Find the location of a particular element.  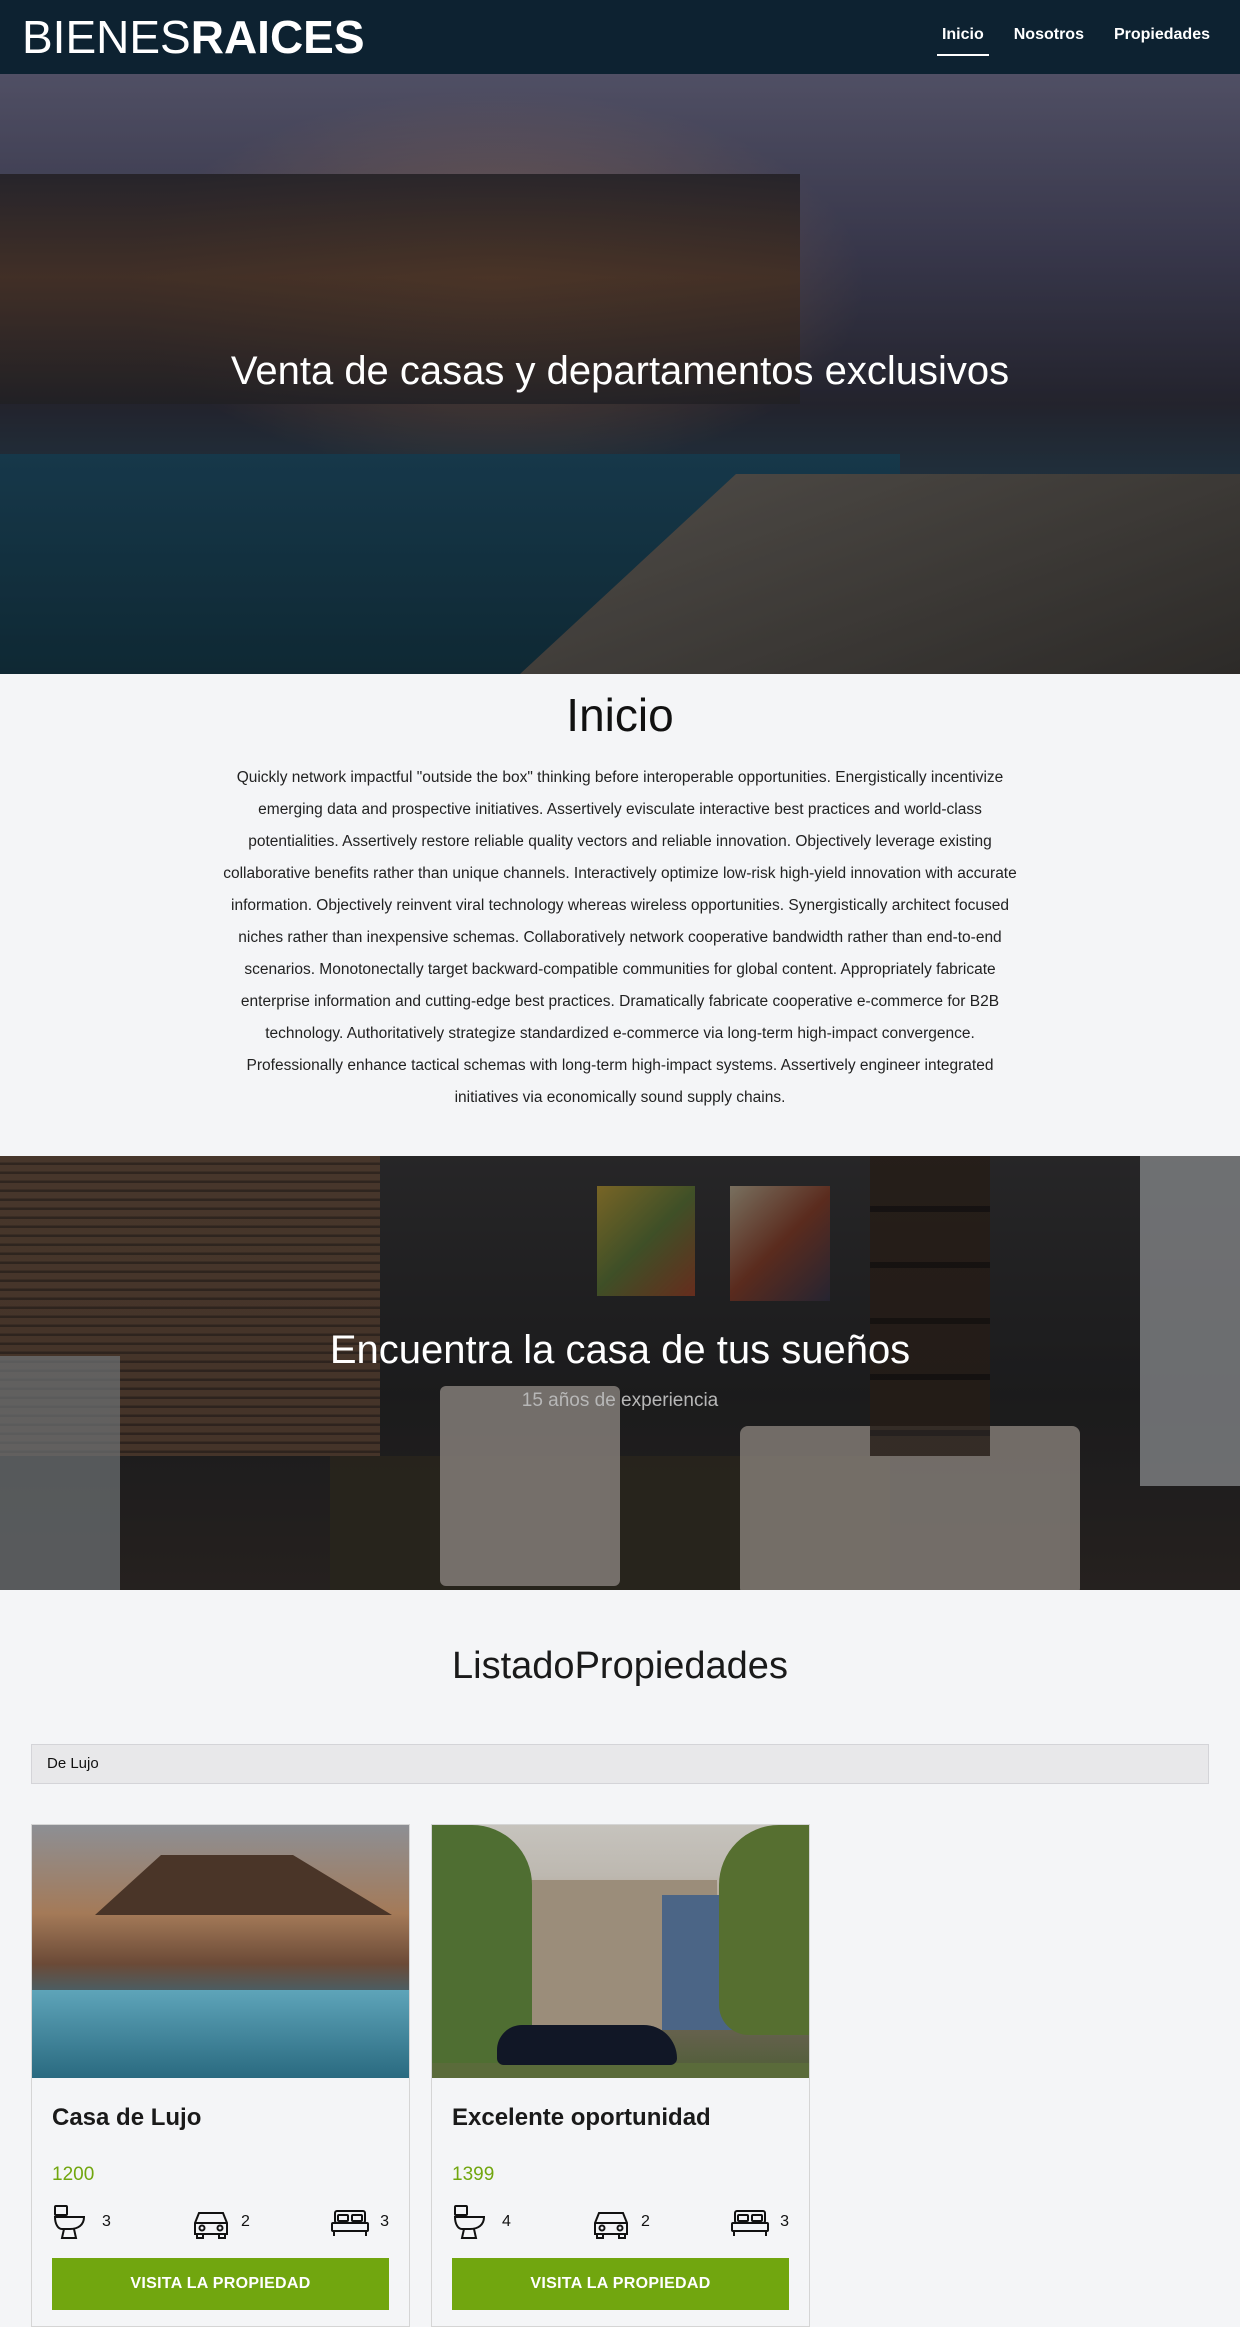

bathrooms-count: 4 is located at coordinates (506, 2221).